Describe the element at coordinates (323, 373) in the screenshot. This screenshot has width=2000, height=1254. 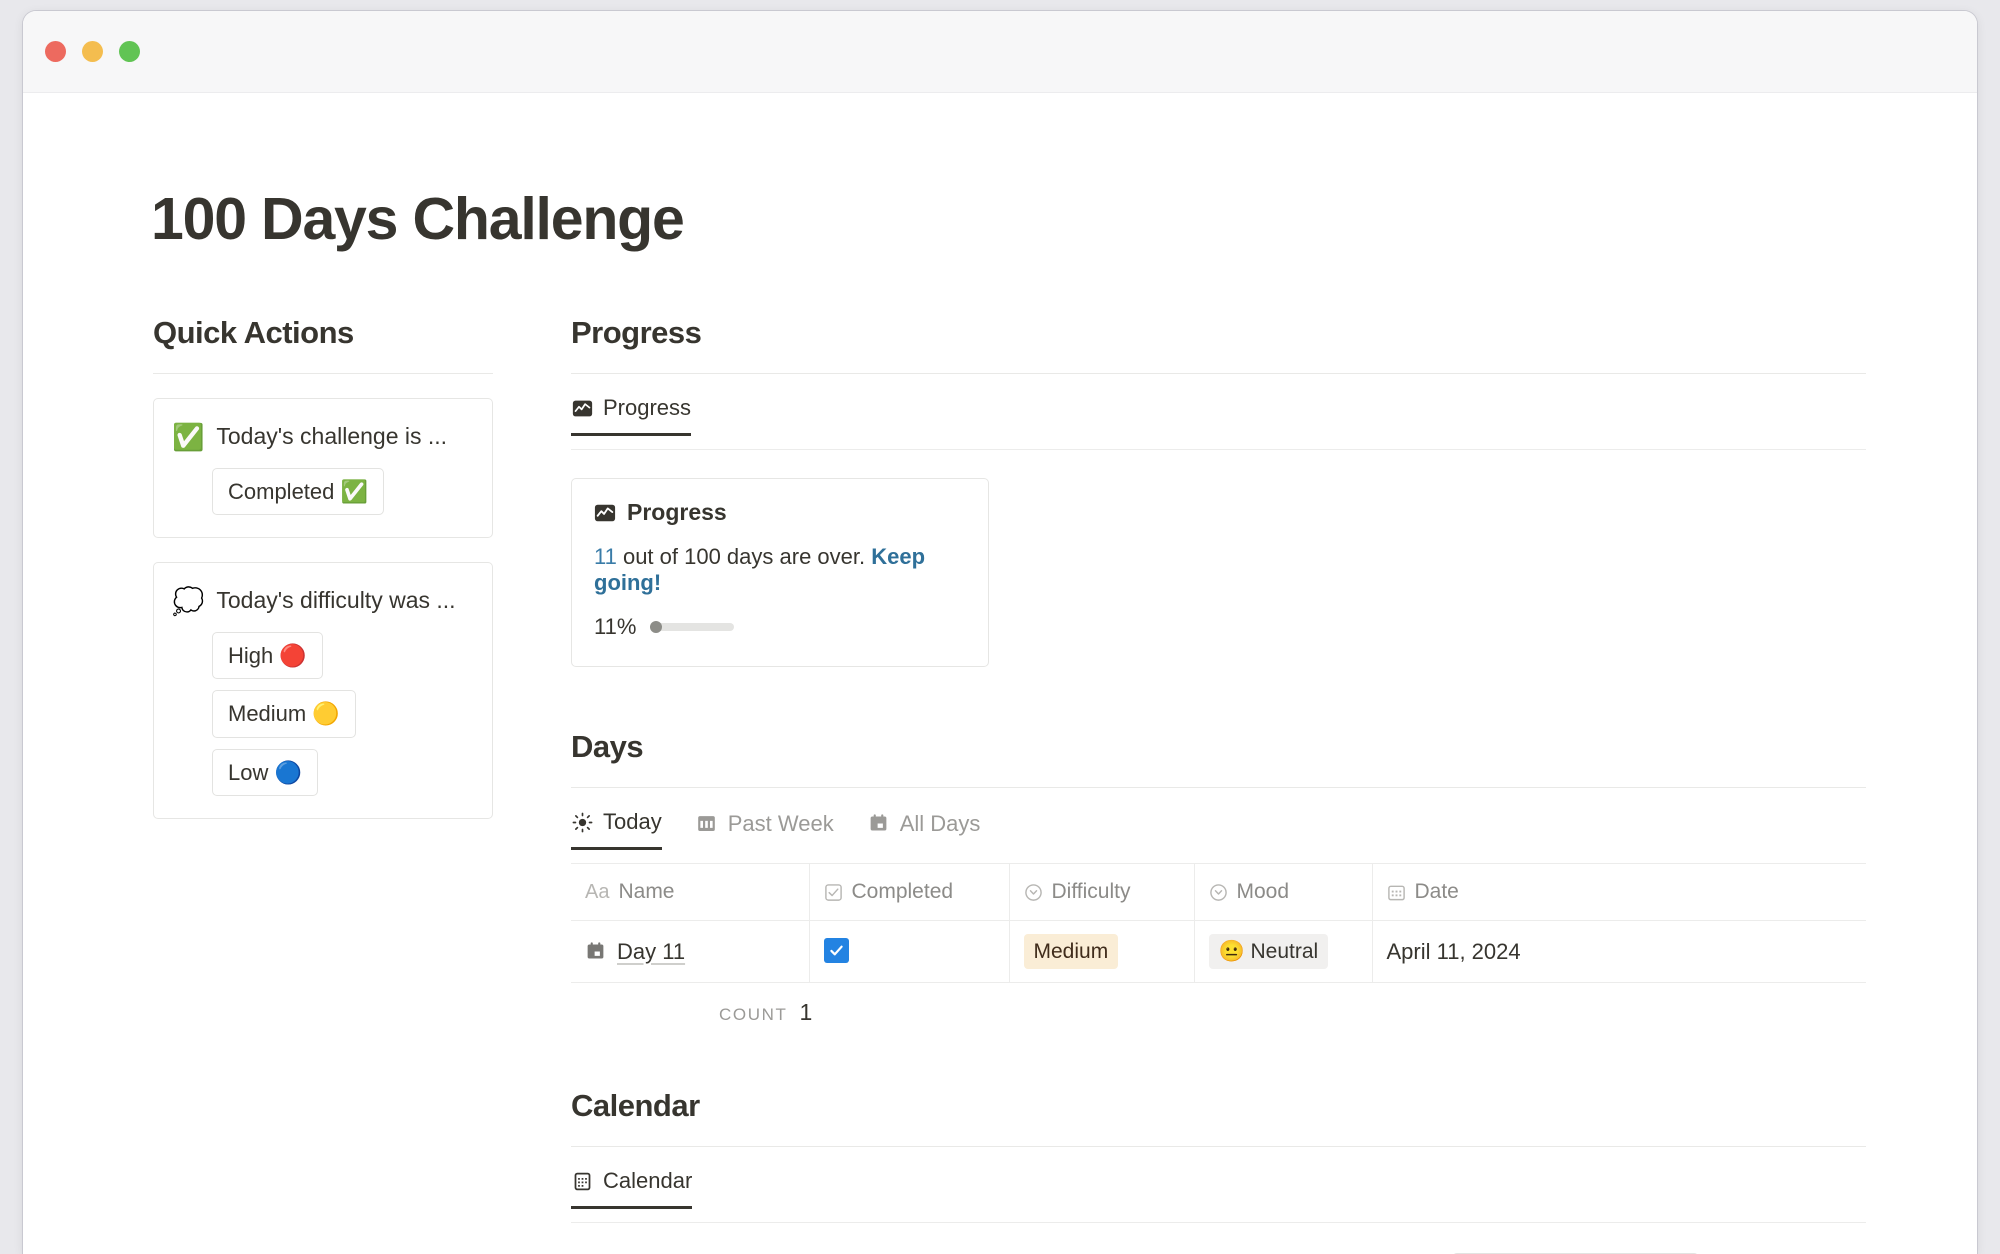
I see `quick-actions-divider` at that location.